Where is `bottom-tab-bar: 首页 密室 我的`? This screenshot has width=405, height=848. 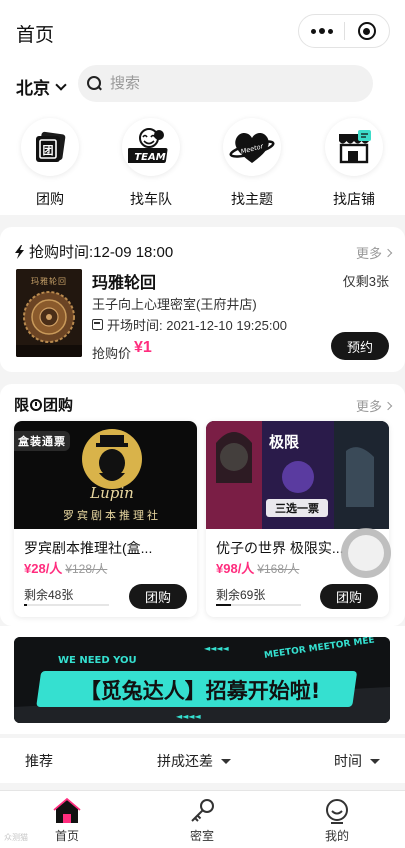
bottom-tab-bar: 首页 密室 我的 is located at coordinates (202, 819).